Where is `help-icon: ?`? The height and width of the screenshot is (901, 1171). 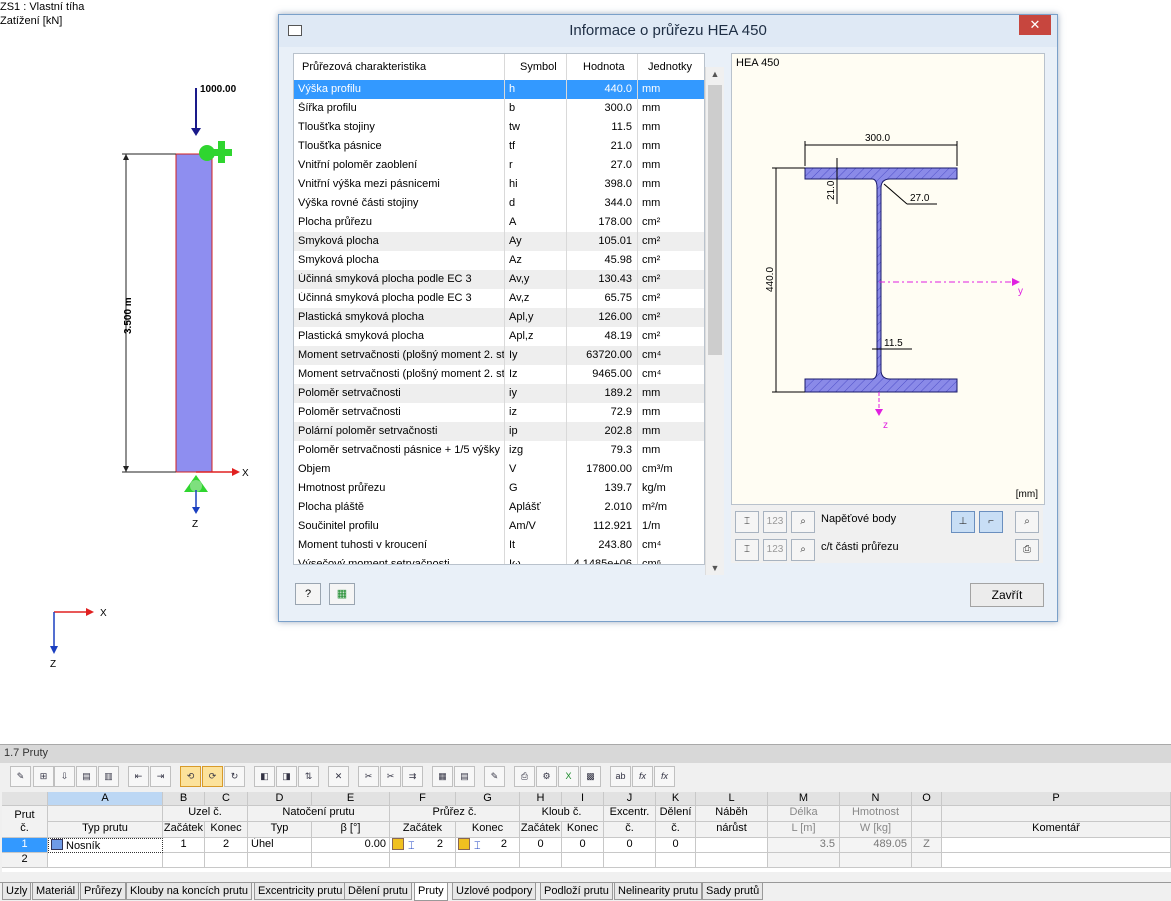 help-icon: ? is located at coordinates (308, 594).